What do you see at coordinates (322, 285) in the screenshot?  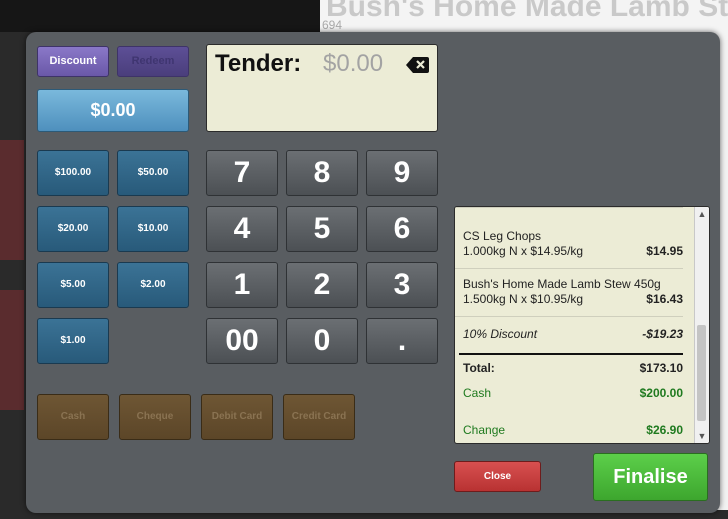 I see `keypad-button: 2` at bounding box center [322, 285].